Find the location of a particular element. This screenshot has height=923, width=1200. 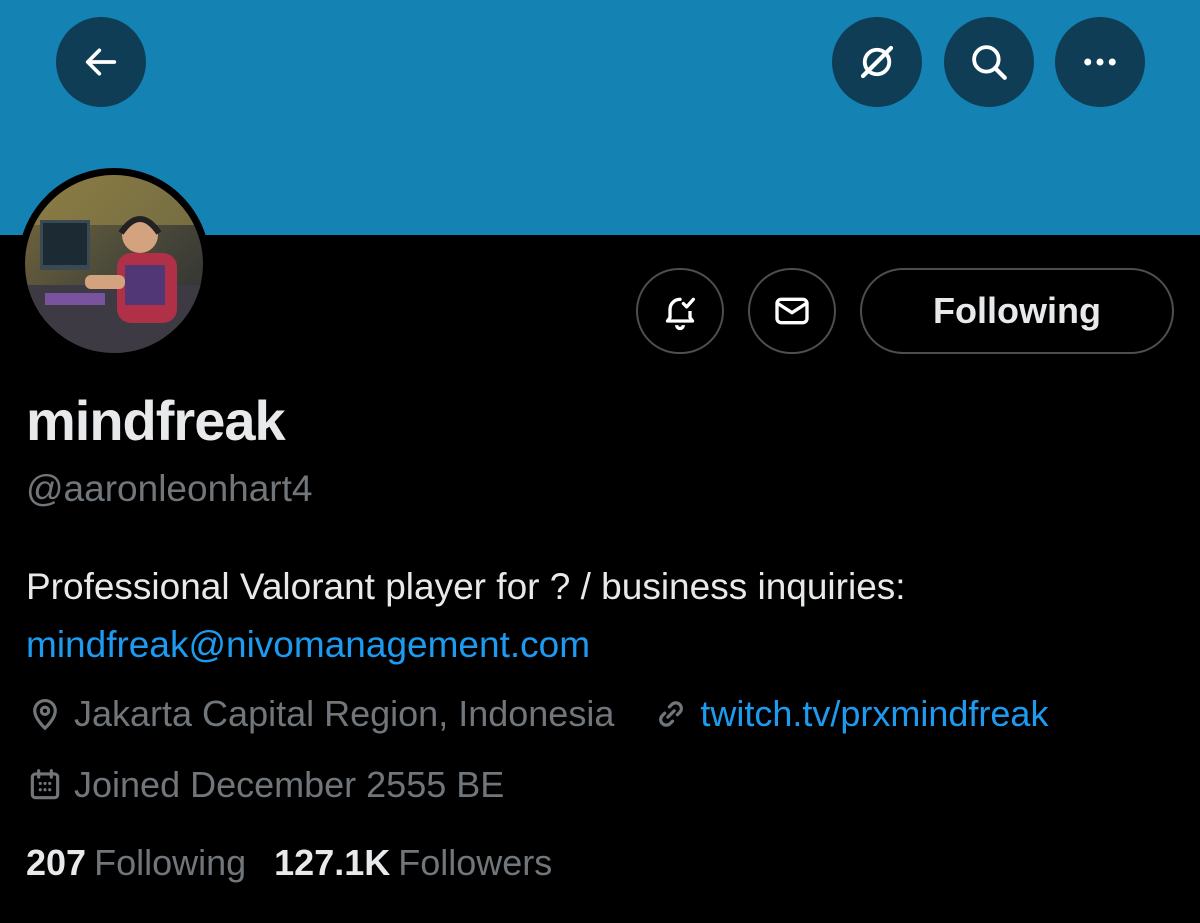

location-item: Jakarta Capital Region, Indonesia is located at coordinates (320, 714).